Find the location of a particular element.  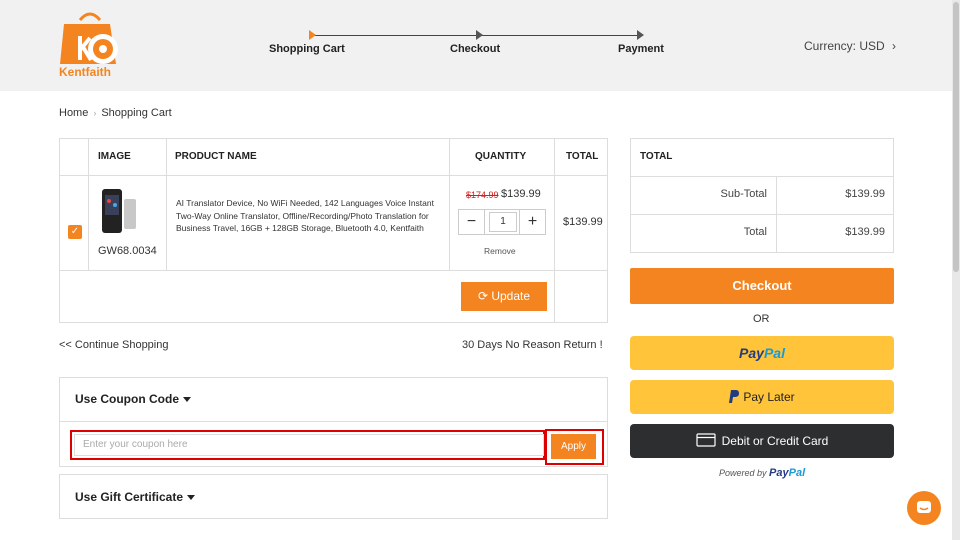

credit-card-icon is located at coordinates (706, 440).